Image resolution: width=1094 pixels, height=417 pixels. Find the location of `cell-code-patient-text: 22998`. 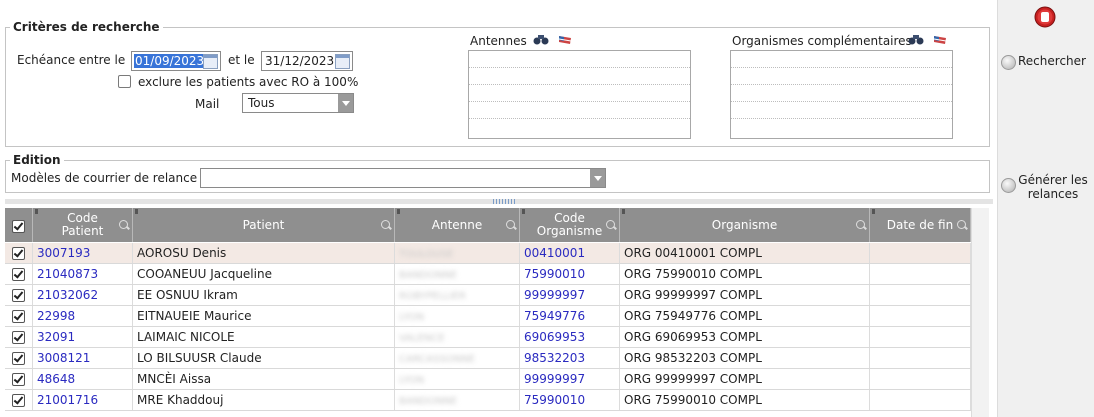

cell-code-patient-text: 22998 is located at coordinates (56, 316).